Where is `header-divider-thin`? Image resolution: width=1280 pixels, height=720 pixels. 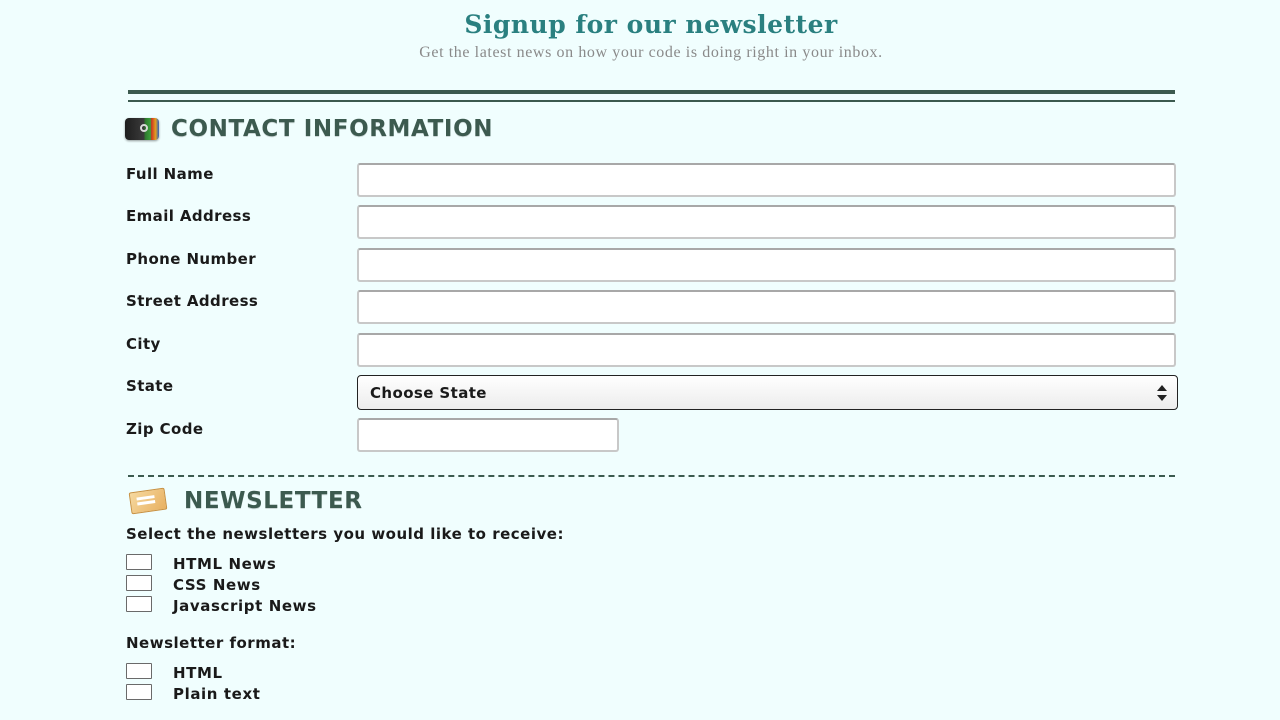
header-divider-thin is located at coordinates (651, 101).